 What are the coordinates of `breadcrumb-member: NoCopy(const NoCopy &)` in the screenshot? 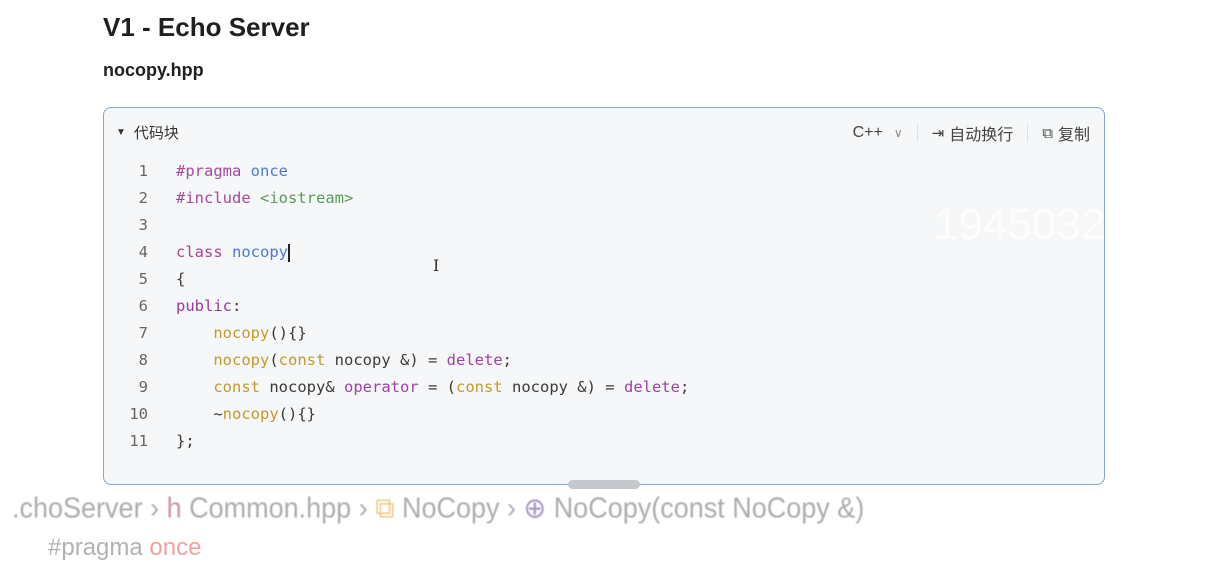 It's located at (709, 508).